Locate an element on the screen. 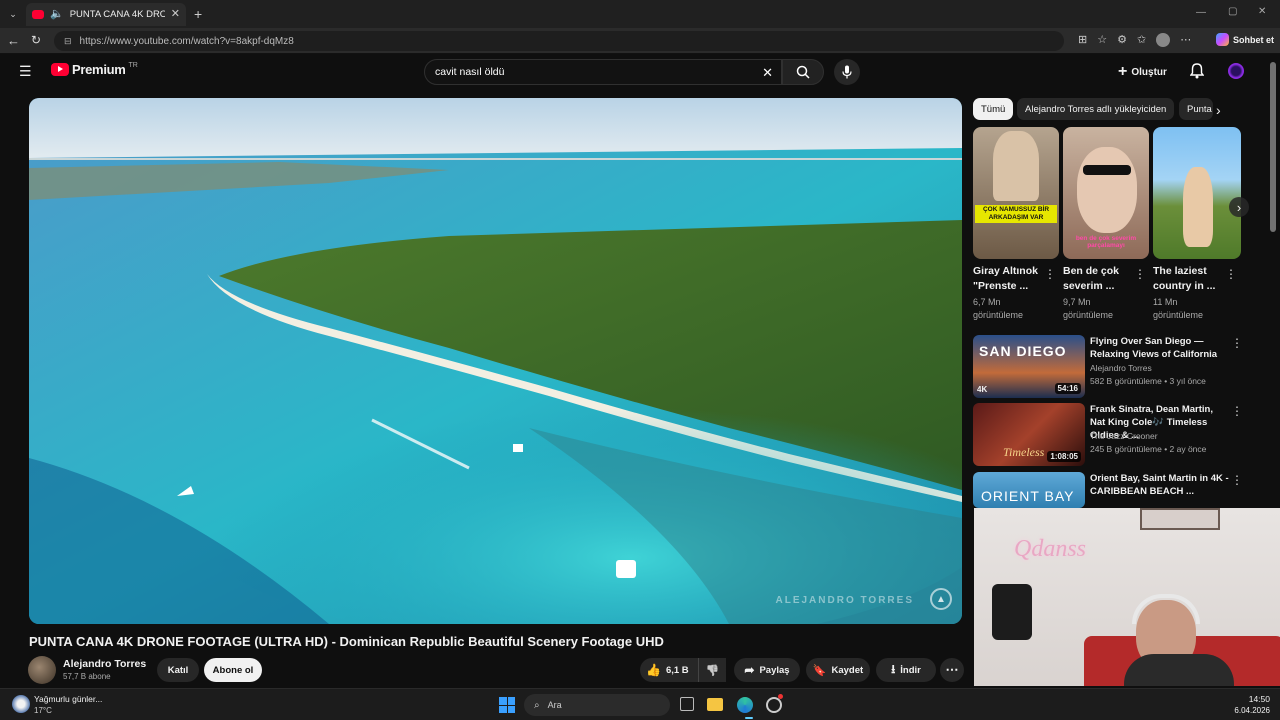 The width and height of the screenshot is (1280, 720). shelf-thumb-2: ben de çok severim parçalamayı is located at coordinates (1106, 193).